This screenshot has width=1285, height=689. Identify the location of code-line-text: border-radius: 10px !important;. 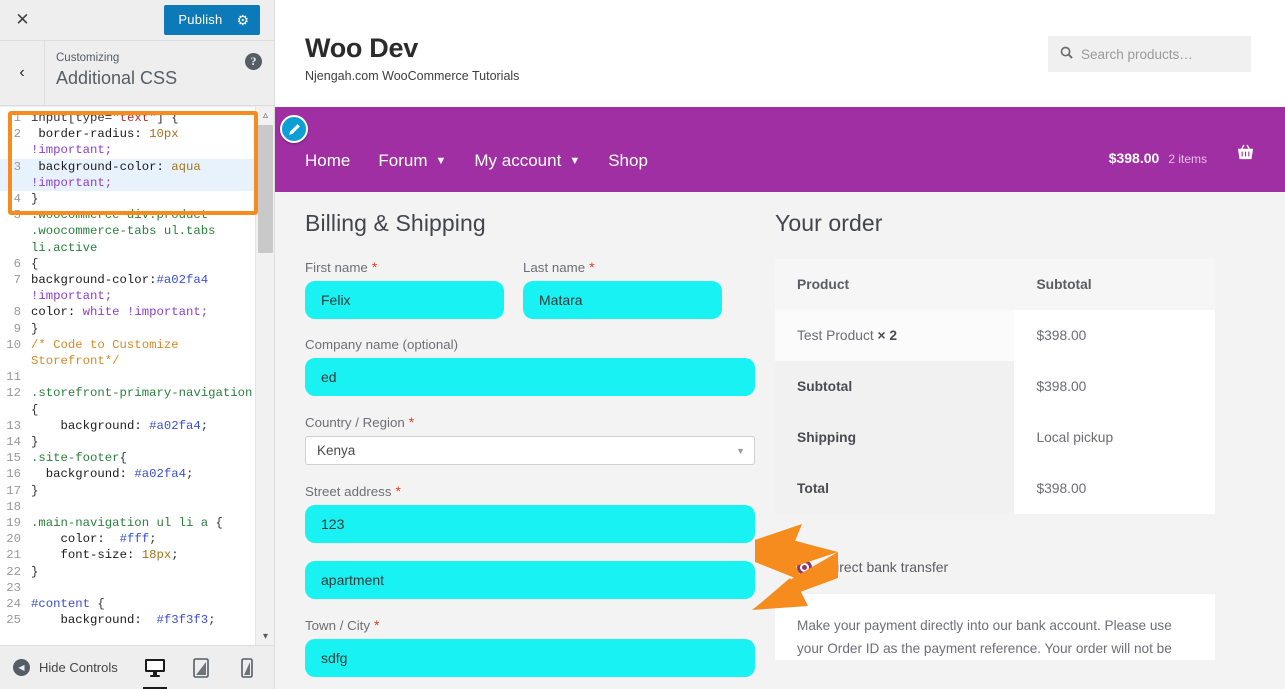
(141, 142).